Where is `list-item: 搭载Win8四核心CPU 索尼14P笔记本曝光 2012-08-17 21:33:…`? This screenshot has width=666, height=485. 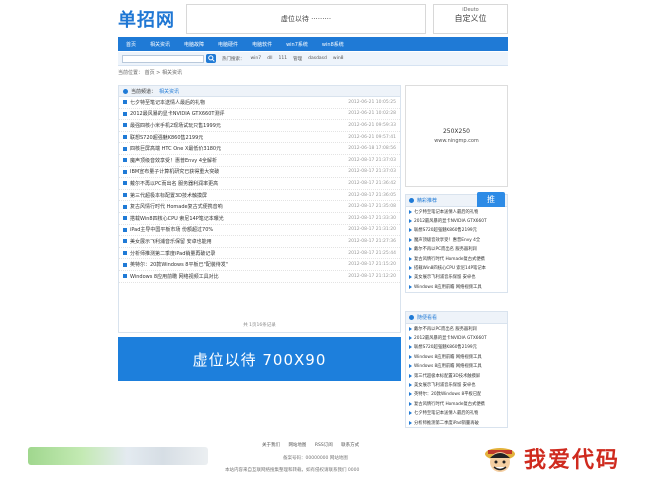 list-item: 搭载Win8四核心CPU 索尼14P笔记本曝光 2012-08-17 21:33:… is located at coordinates (259, 219).